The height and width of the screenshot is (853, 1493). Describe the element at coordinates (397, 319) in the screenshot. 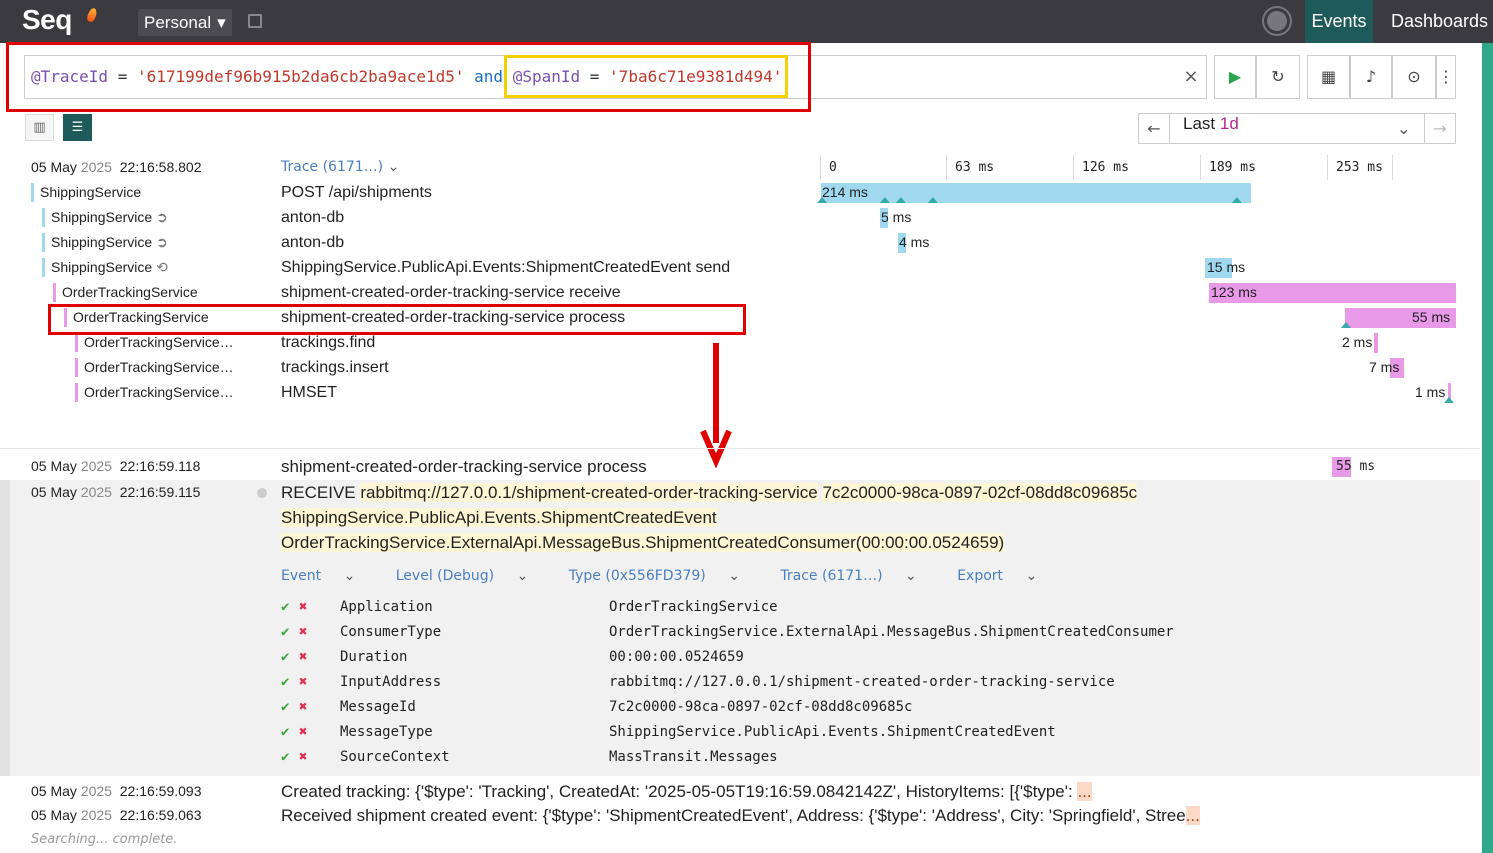

I see `annotation-box-span` at that location.